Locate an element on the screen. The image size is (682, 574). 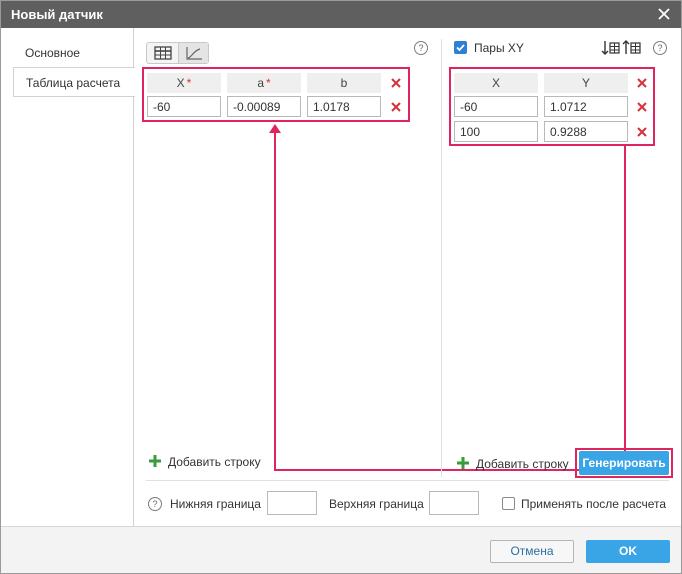
apply-after-label: Применять после расчета is located at coordinates (594, 504).